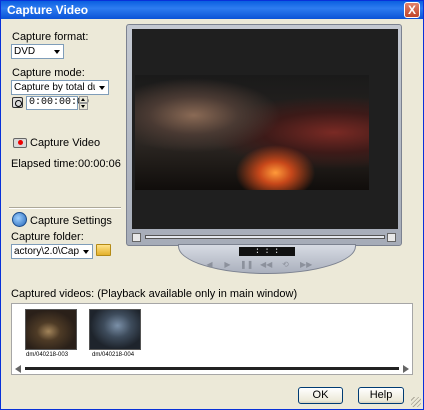 Image resolution: width=424 pixels, height=410 pixels. I want to click on play-icon: ▶, so click(227, 264).